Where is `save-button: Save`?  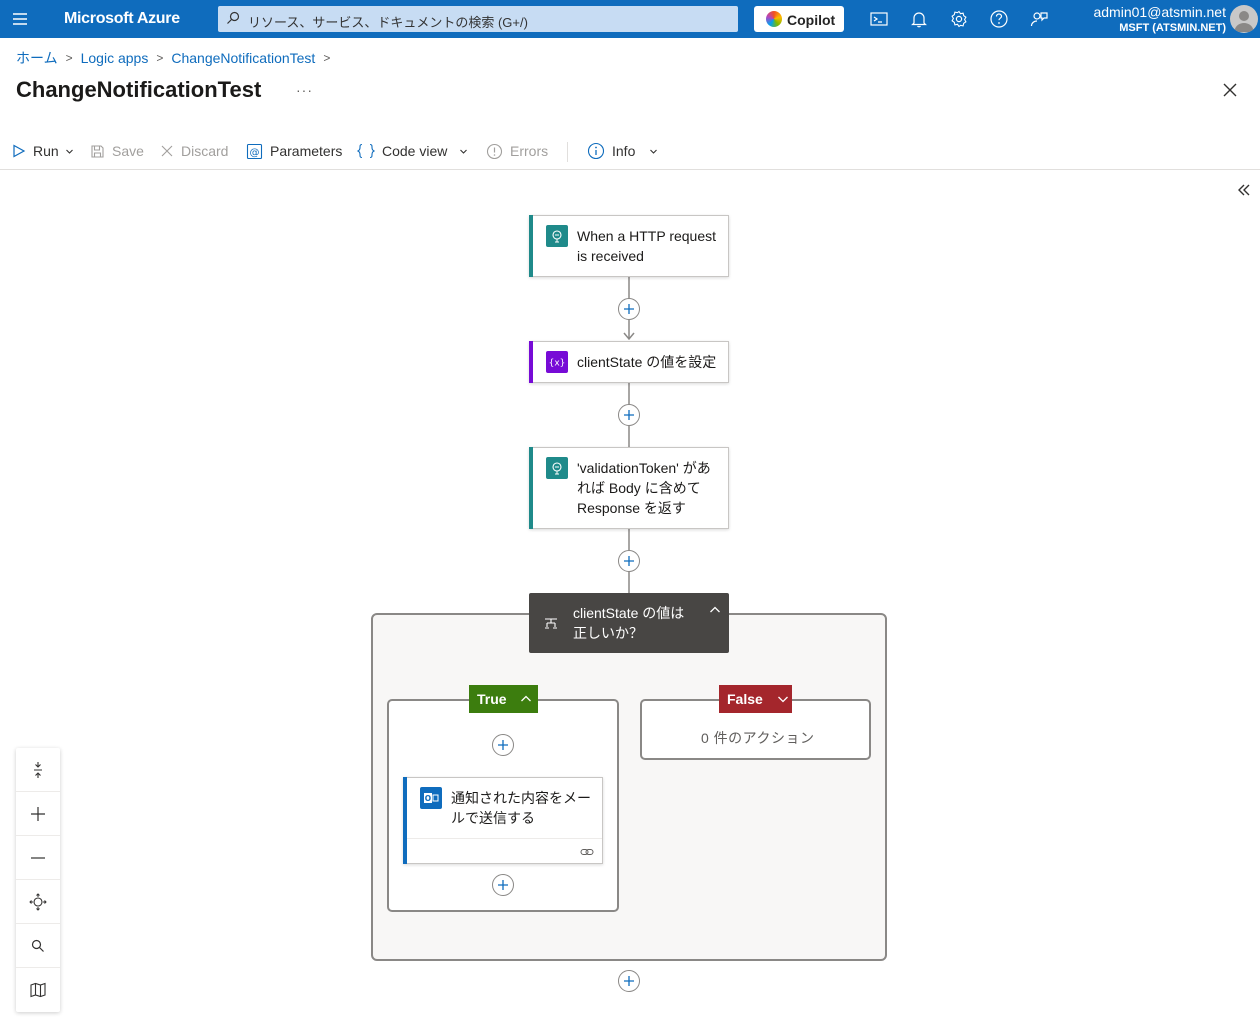 save-button: Save is located at coordinates (117, 151).